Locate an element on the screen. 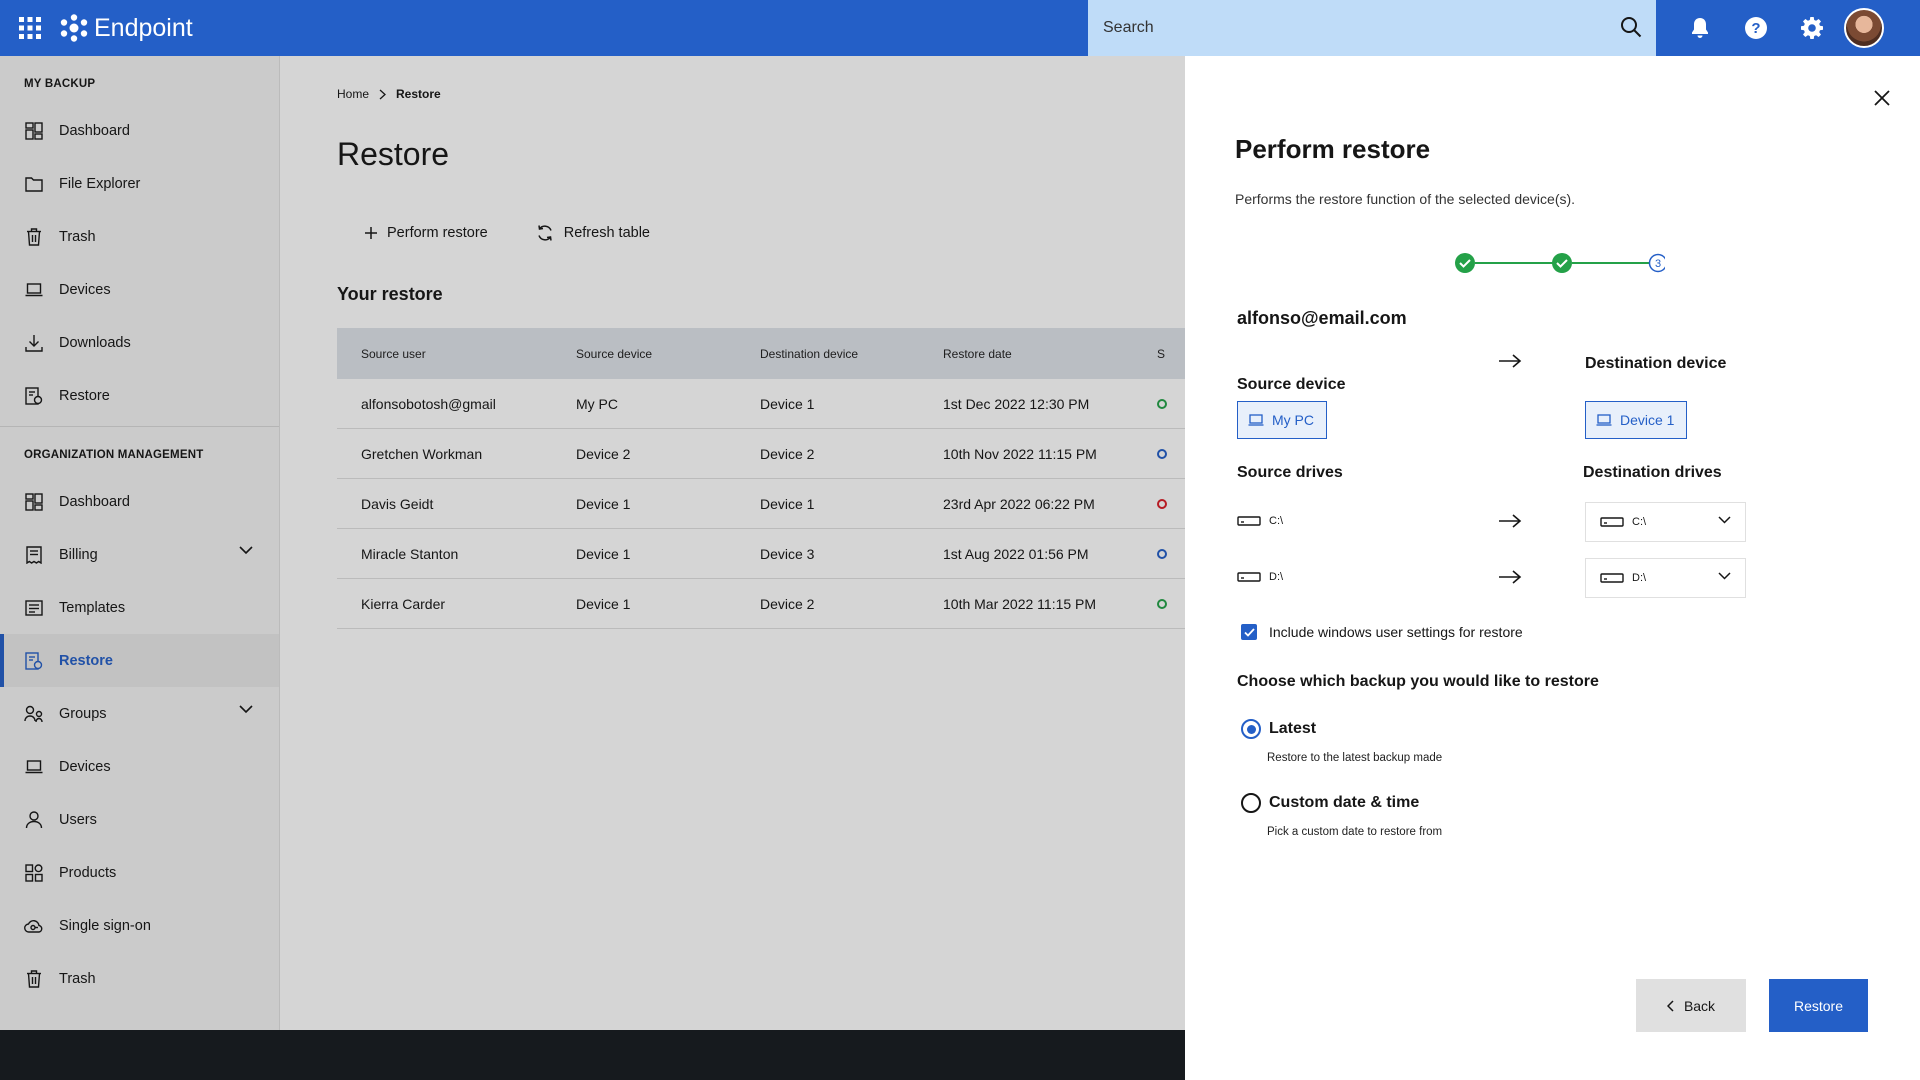 The image size is (1920, 1080). source-drive-c: C:\ is located at coordinates (1260, 521).